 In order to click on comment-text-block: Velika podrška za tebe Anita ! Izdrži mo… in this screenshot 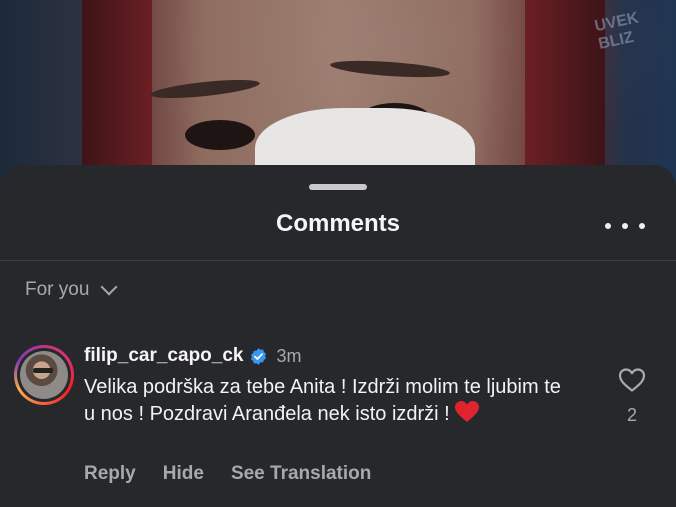, I will do `click(324, 400)`.